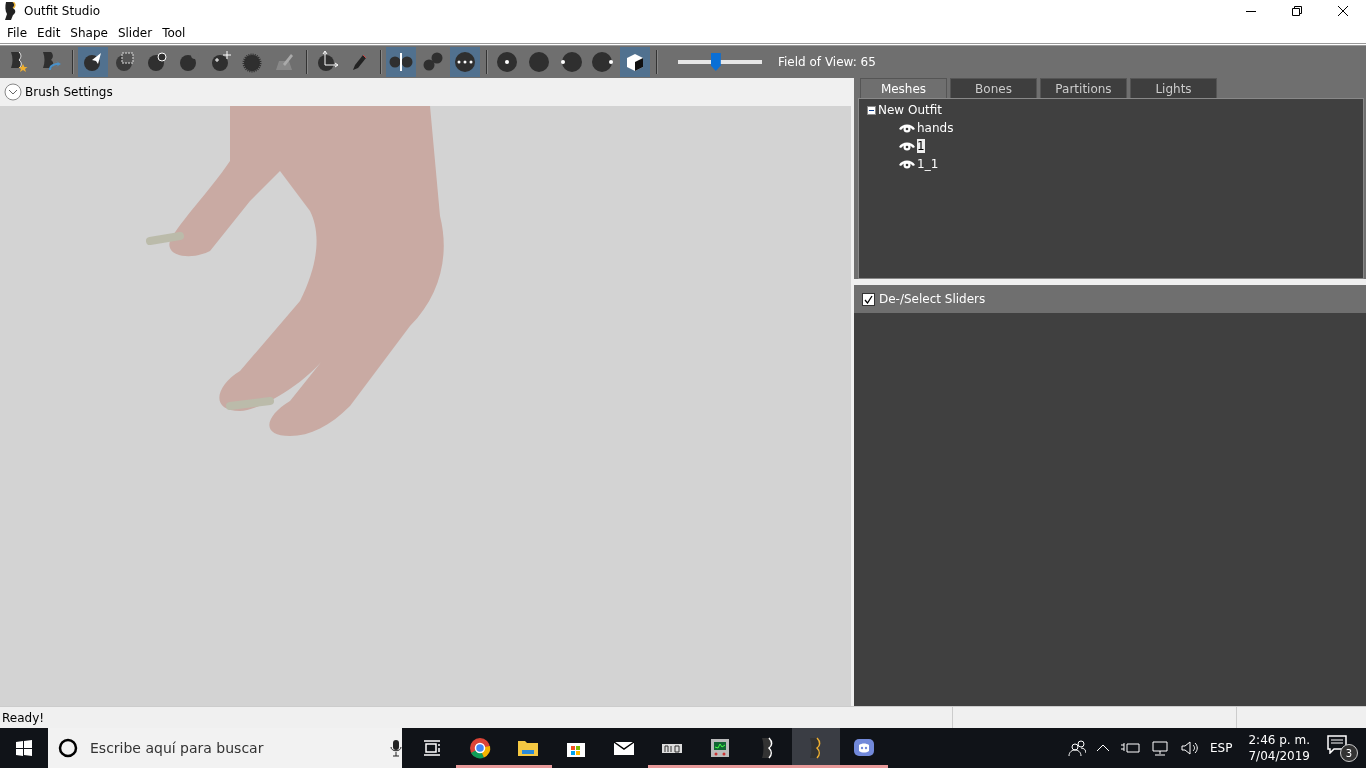  Describe the element at coordinates (49, 32) in the screenshot. I see `menu-item: Edit` at that location.